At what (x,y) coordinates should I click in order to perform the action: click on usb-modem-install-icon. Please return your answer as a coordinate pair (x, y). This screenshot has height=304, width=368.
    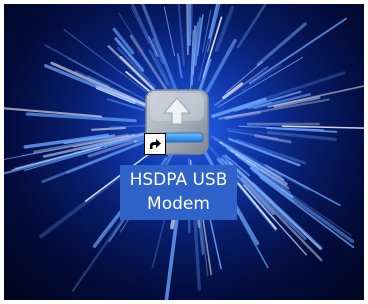
    Looking at the image, I should click on (177, 123).